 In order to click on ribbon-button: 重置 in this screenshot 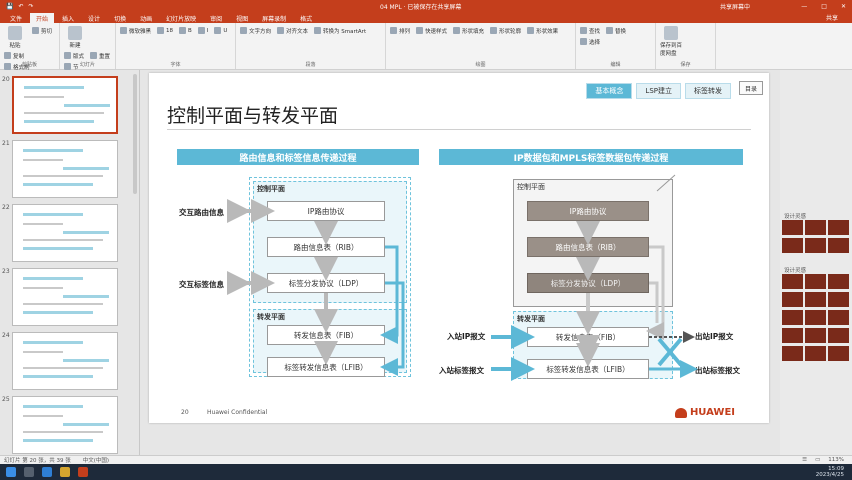, I will do `click(100, 55)`.